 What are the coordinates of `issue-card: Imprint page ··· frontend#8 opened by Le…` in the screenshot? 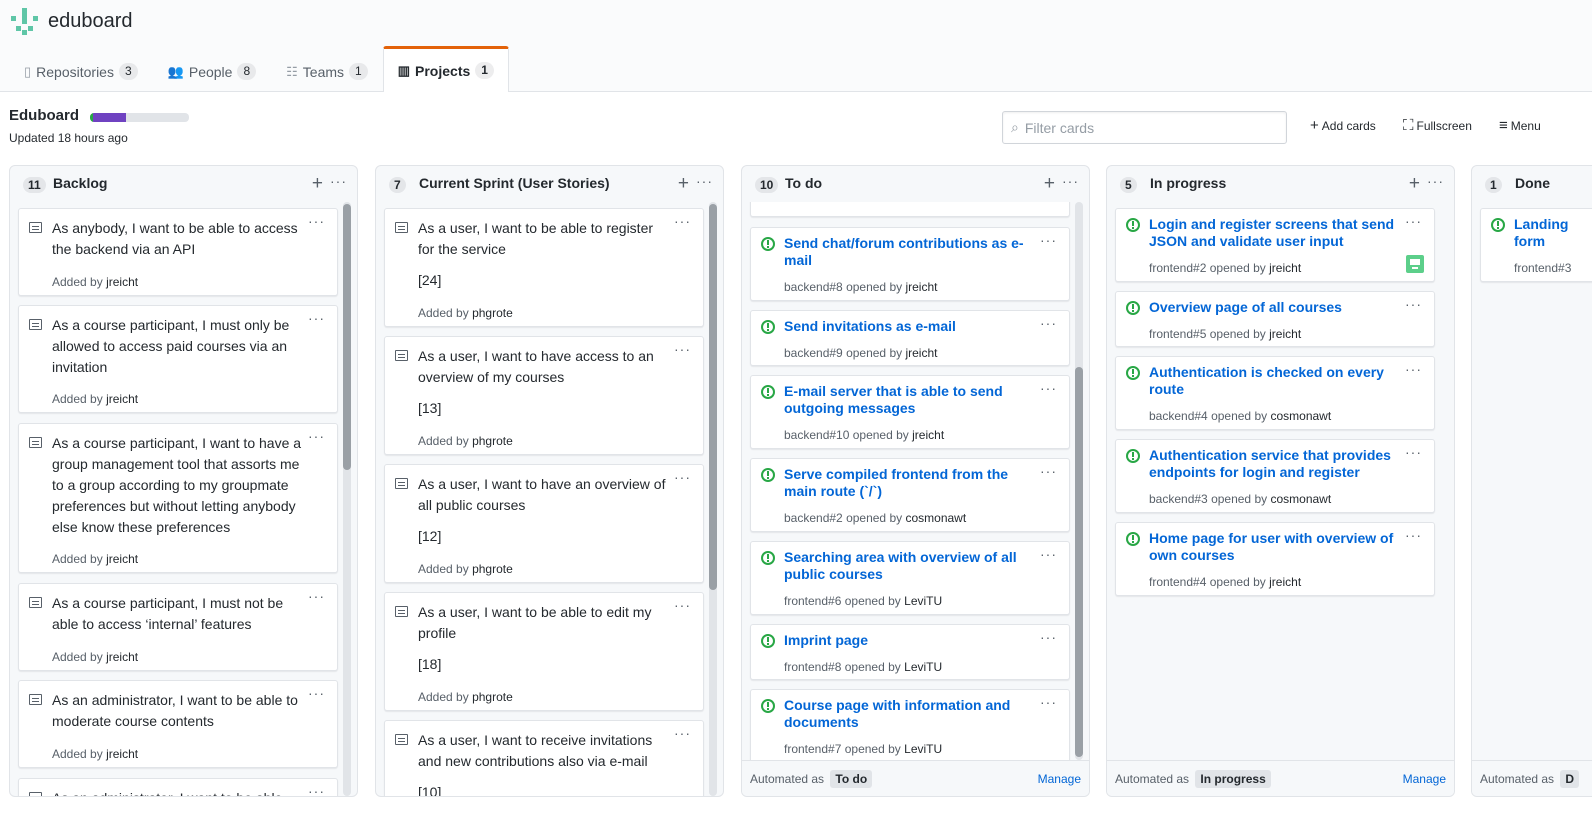 It's located at (910, 652).